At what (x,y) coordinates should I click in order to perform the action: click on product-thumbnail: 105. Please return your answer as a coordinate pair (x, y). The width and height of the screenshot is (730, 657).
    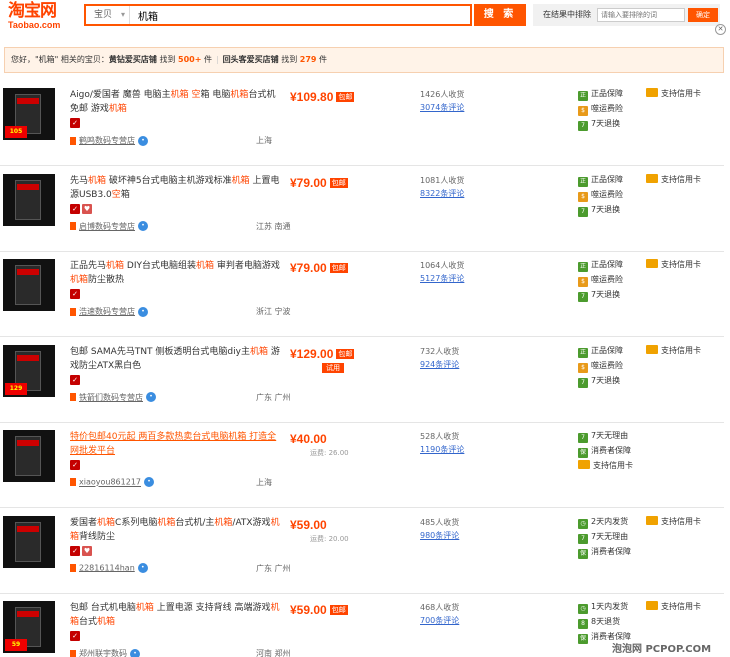
    Looking at the image, I should click on (29, 114).